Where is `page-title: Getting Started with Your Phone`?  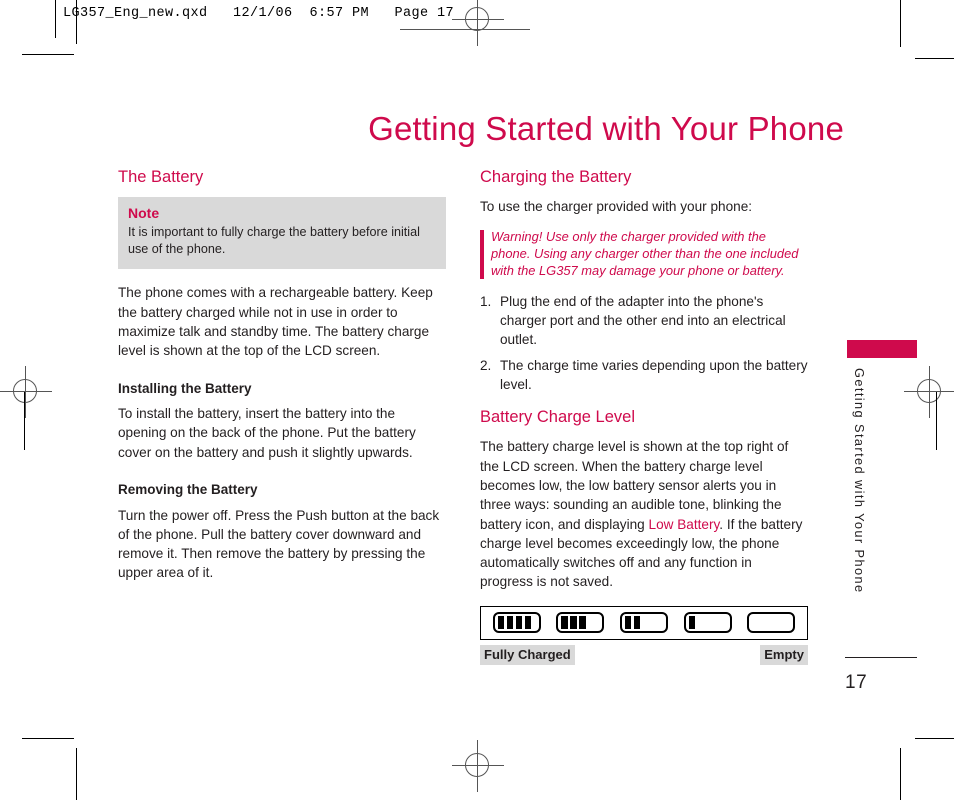 page-title: Getting Started with Your Phone is located at coordinates (606, 129).